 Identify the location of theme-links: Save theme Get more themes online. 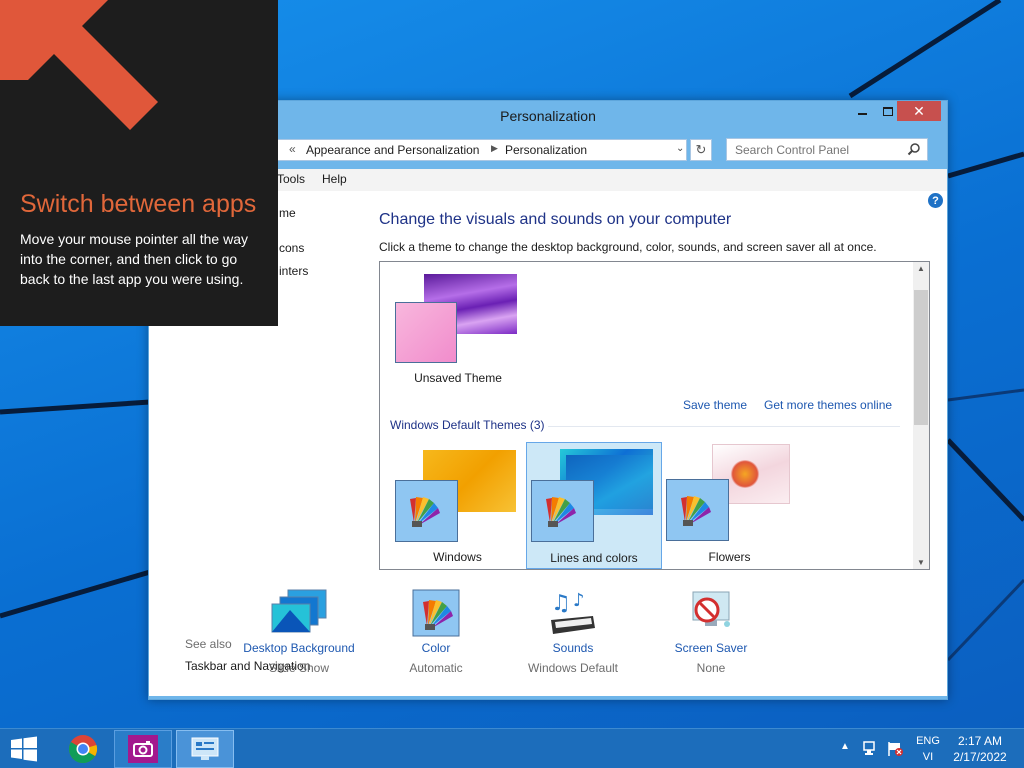
(645, 406).